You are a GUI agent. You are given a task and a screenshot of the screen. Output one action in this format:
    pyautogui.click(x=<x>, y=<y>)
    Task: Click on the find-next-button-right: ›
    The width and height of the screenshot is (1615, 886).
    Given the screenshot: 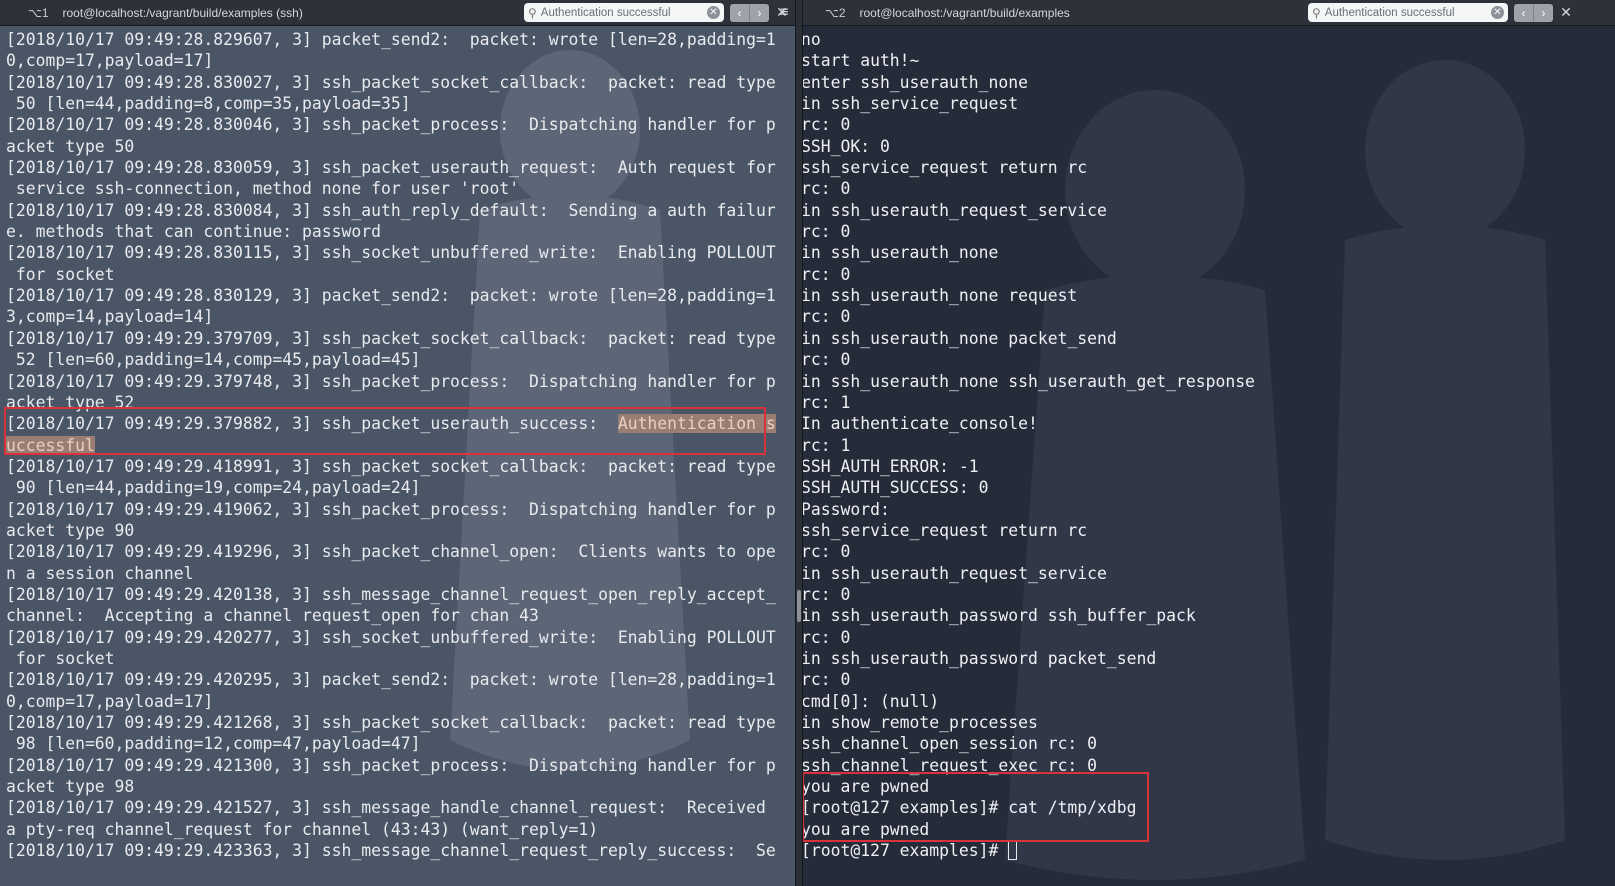 What is the action you would take?
    pyautogui.click(x=1543, y=12)
    